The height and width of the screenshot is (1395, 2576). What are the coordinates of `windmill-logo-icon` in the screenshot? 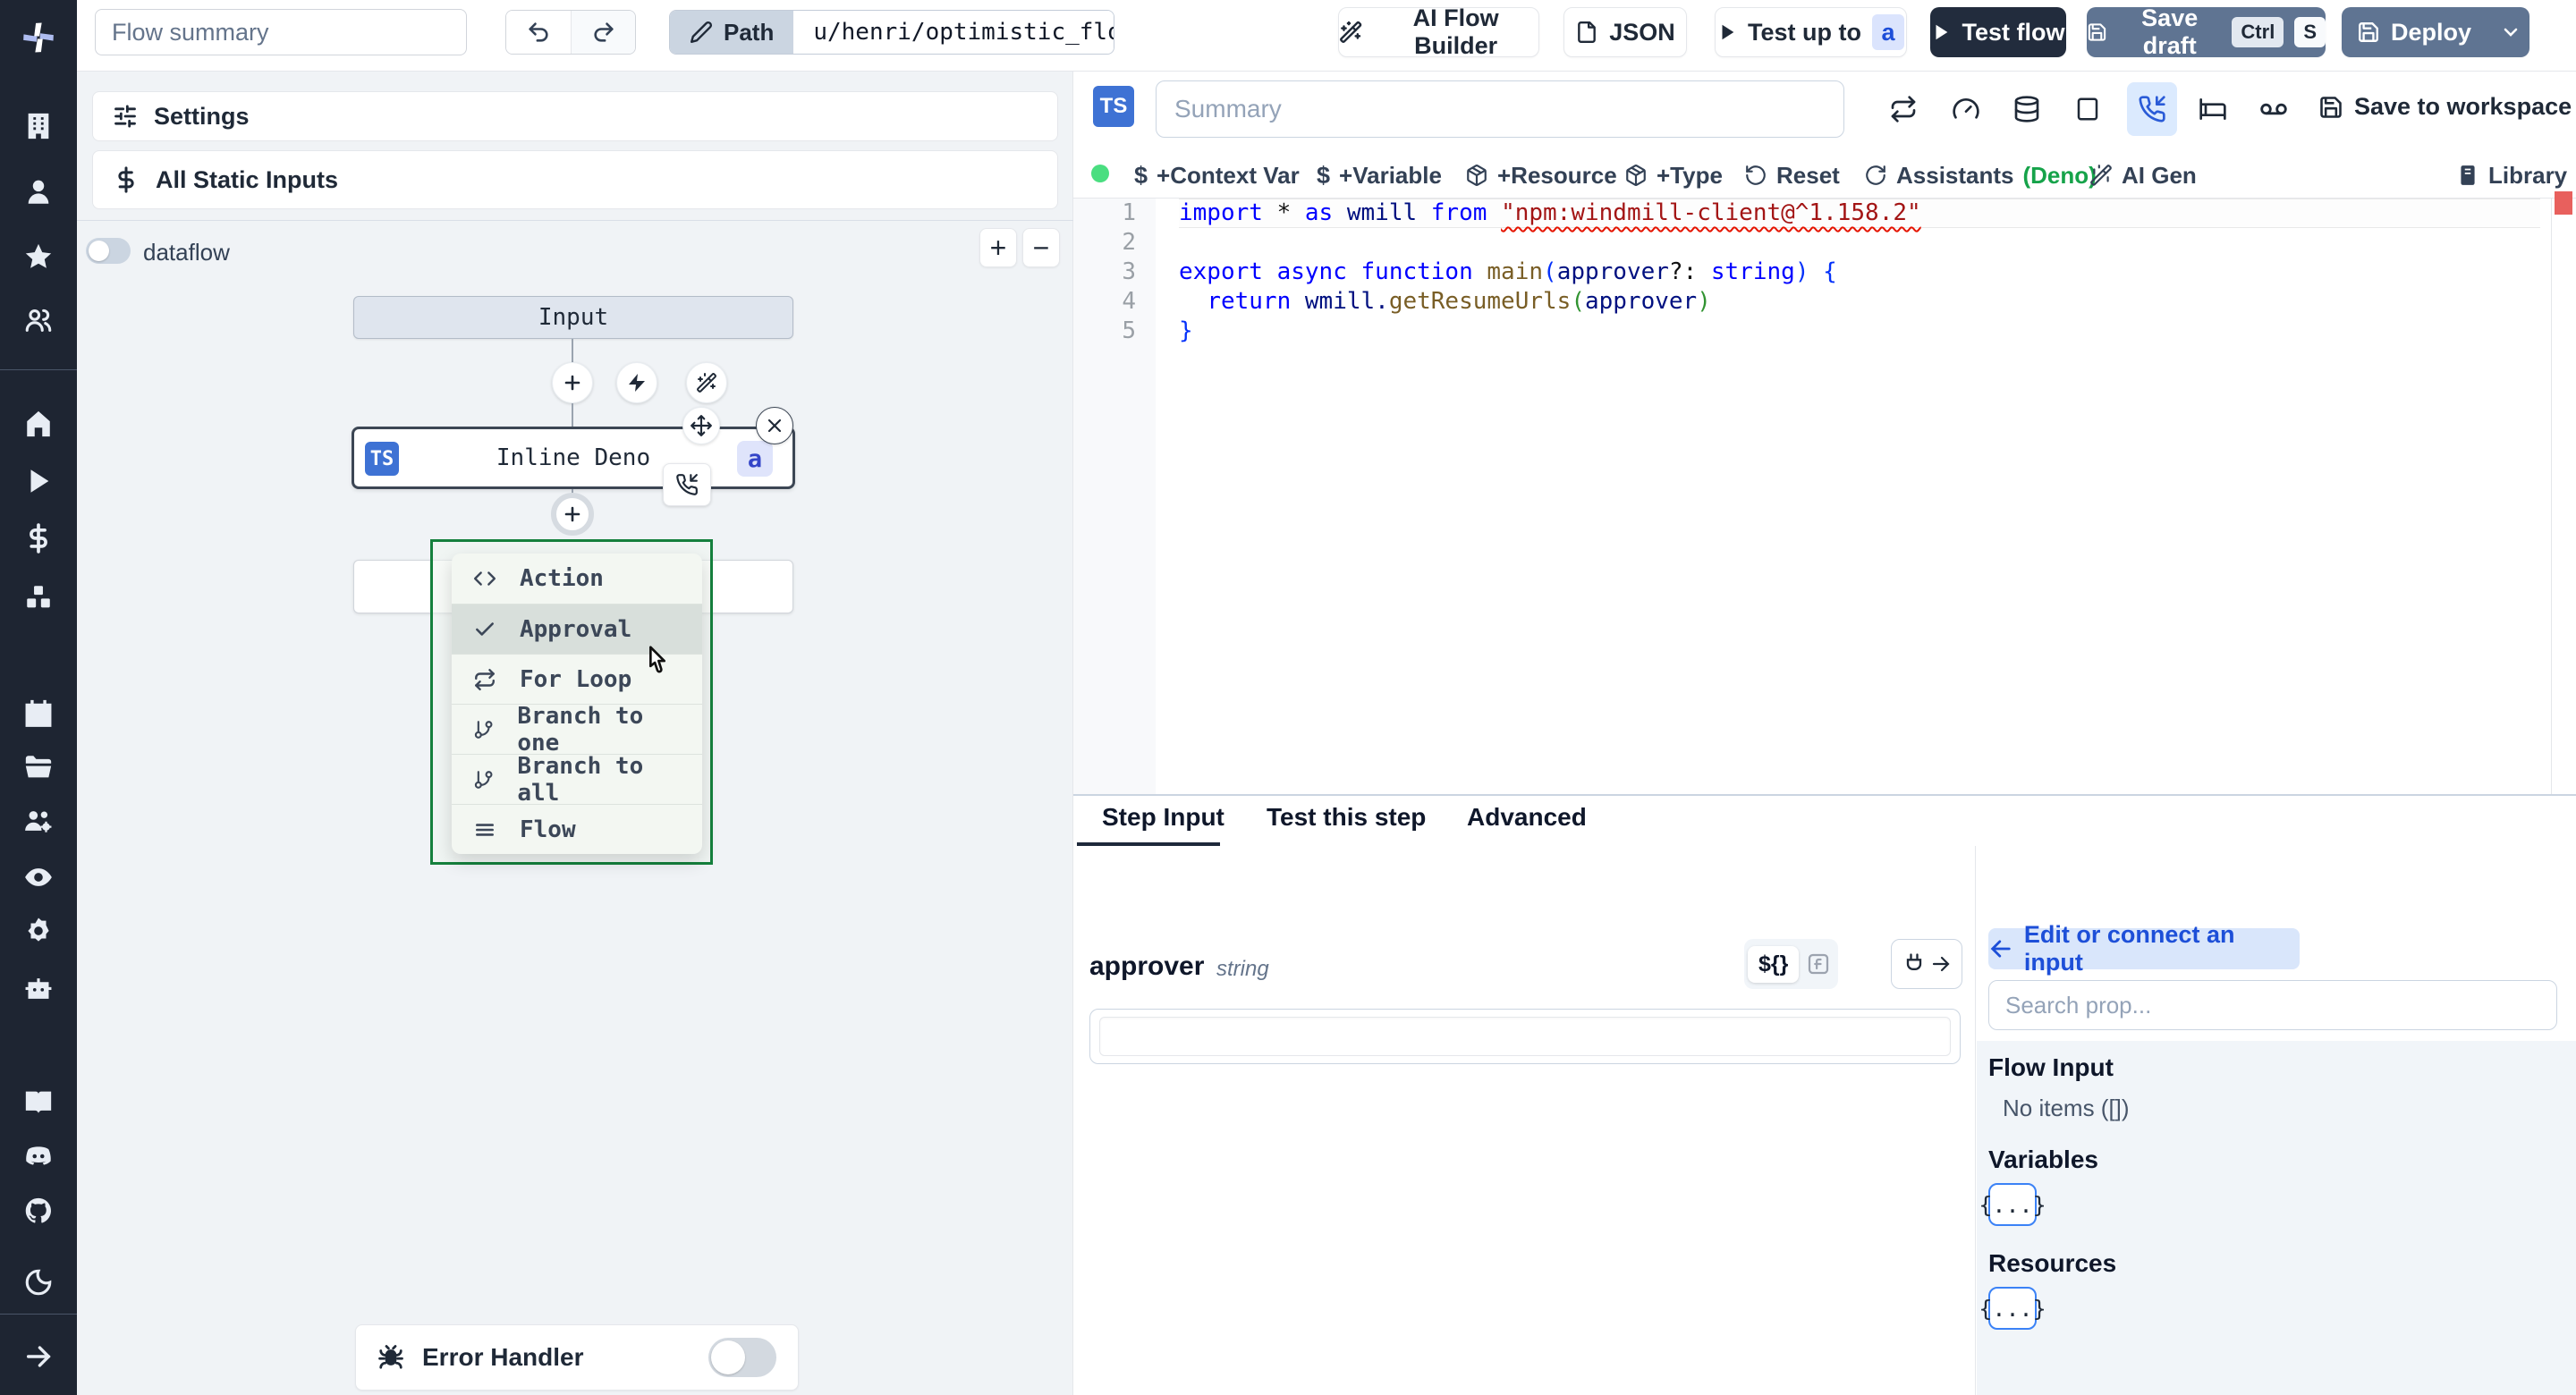 It's located at (38, 37).